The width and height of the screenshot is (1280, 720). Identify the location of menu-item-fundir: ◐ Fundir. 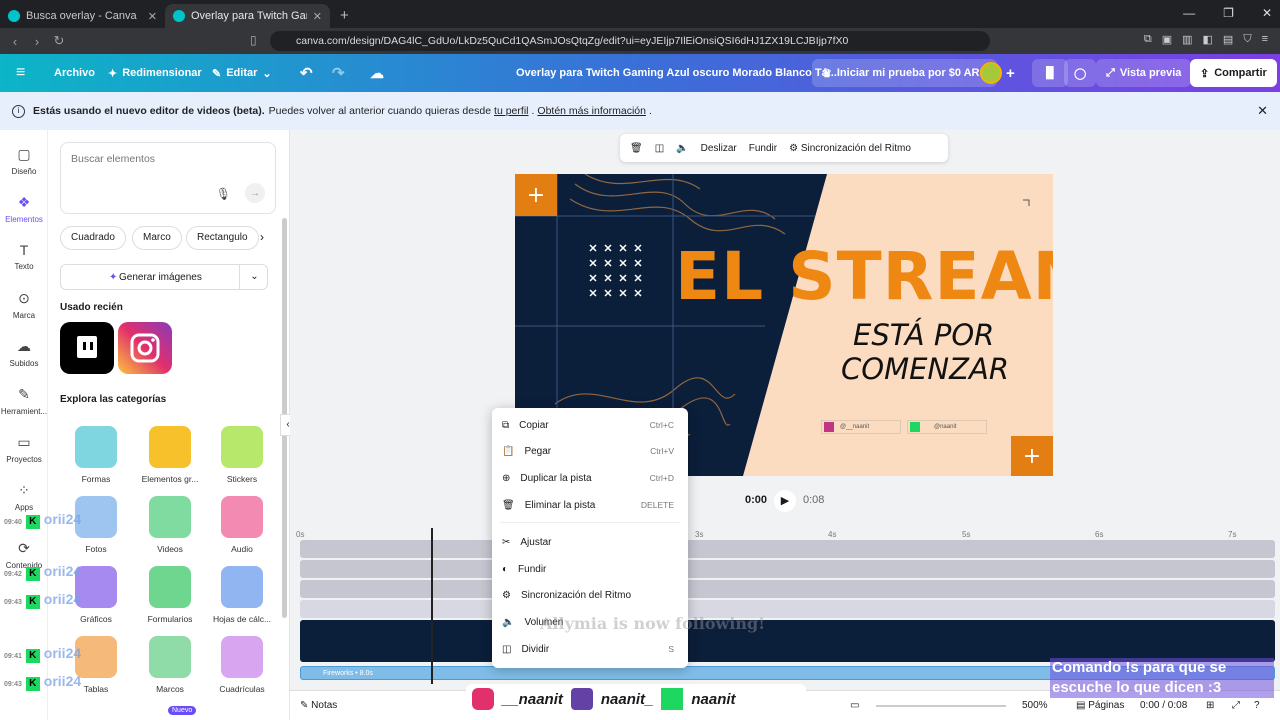
(590, 569).